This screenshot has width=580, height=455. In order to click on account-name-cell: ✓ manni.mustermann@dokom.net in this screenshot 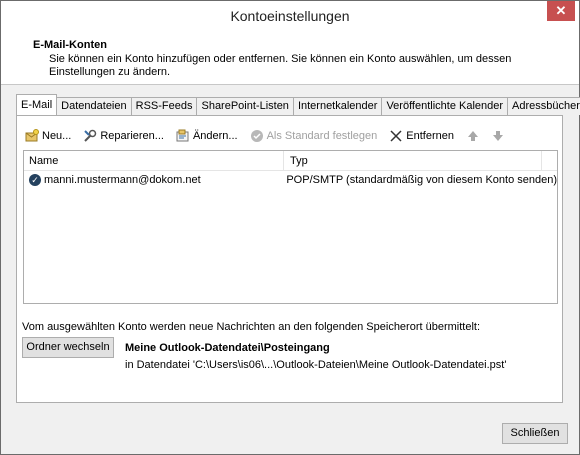, I will do `click(152, 179)`.